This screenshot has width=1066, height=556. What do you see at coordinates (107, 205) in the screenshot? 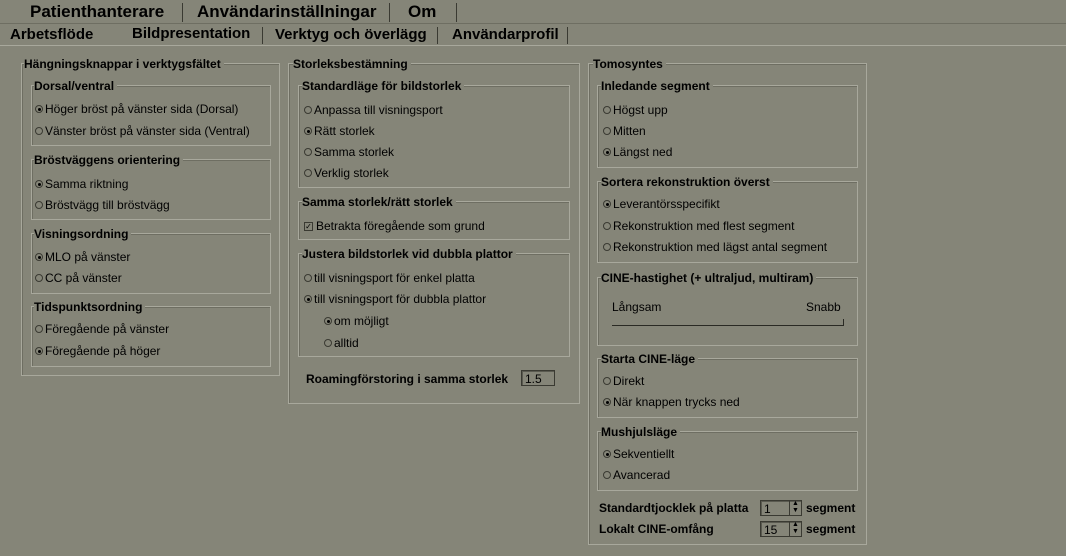
I see `option-label: Bröstvägg till bröstvägg` at bounding box center [107, 205].